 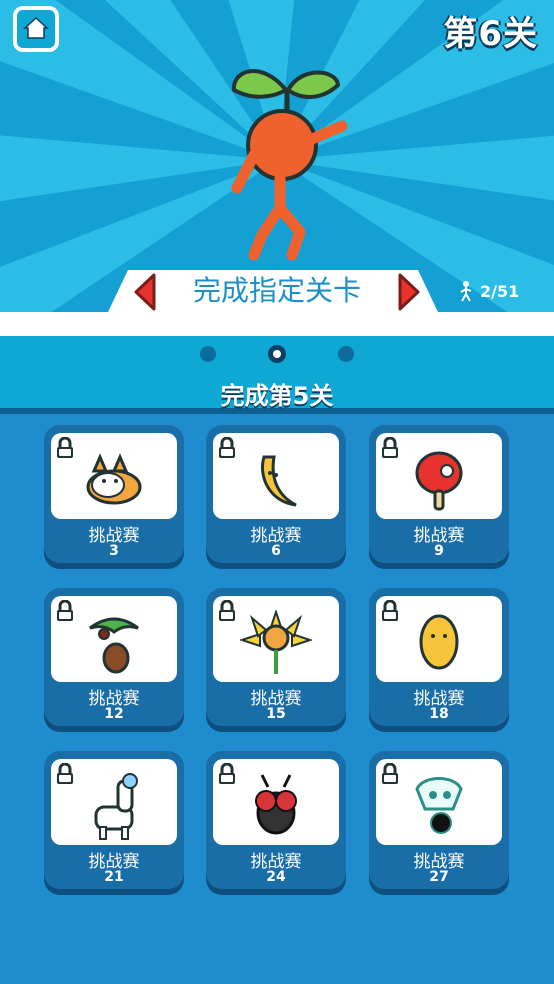 What do you see at coordinates (439, 805) in the screenshot?
I see `character-skull-bomb-icon` at bounding box center [439, 805].